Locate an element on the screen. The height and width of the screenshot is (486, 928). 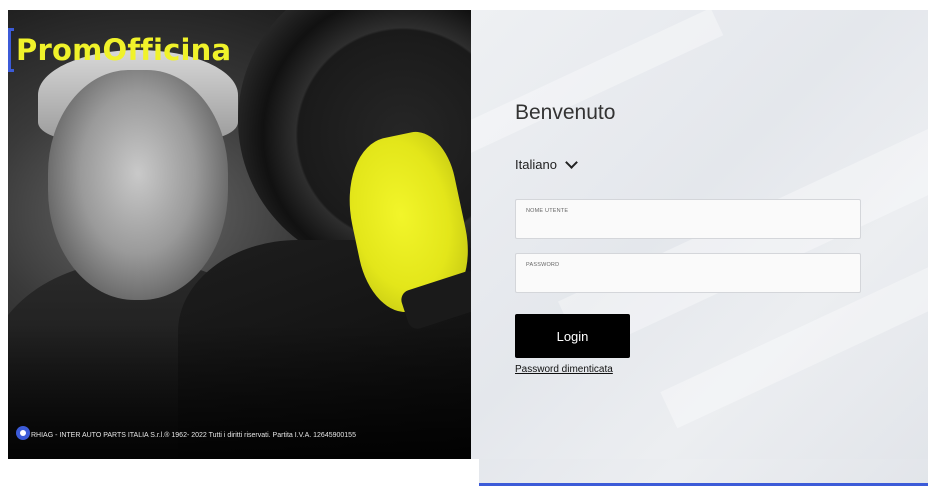
username-field: NOME UTENTE is located at coordinates (688, 219).